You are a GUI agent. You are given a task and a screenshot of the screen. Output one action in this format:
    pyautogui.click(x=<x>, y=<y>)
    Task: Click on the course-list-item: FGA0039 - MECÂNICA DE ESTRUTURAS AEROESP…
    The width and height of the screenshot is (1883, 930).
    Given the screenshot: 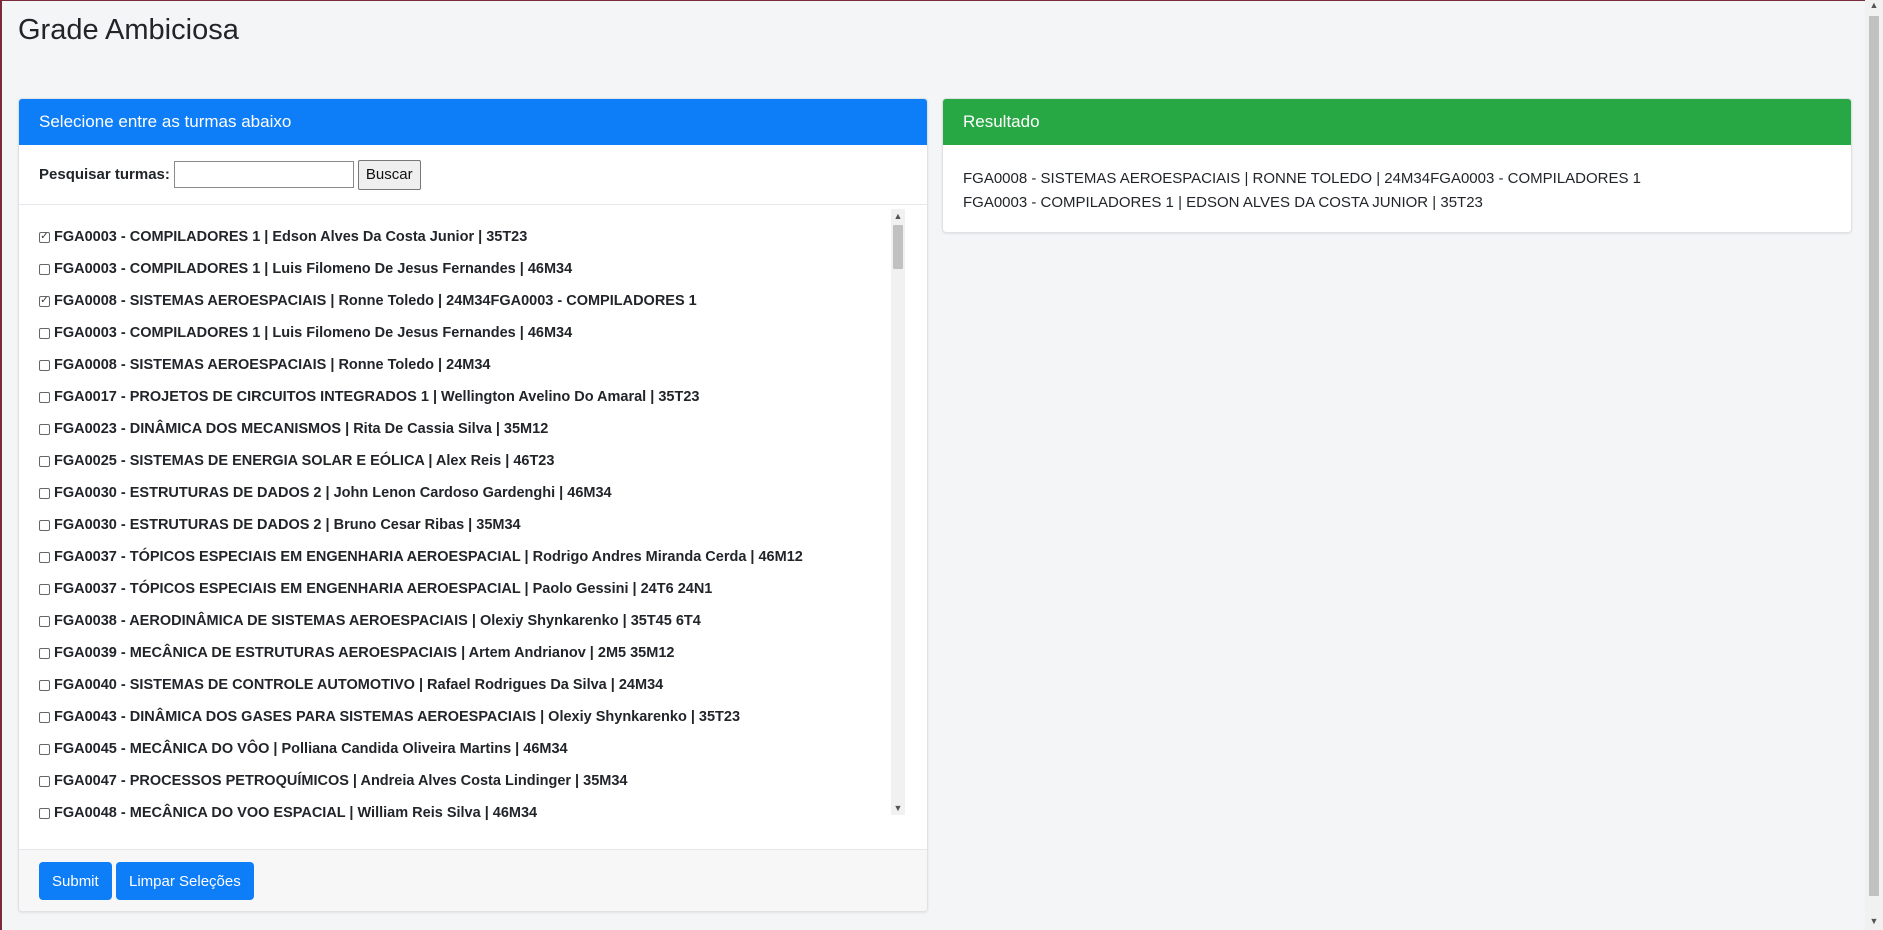 What is the action you would take?
    pyautogui.click(x=474, y=653)
    